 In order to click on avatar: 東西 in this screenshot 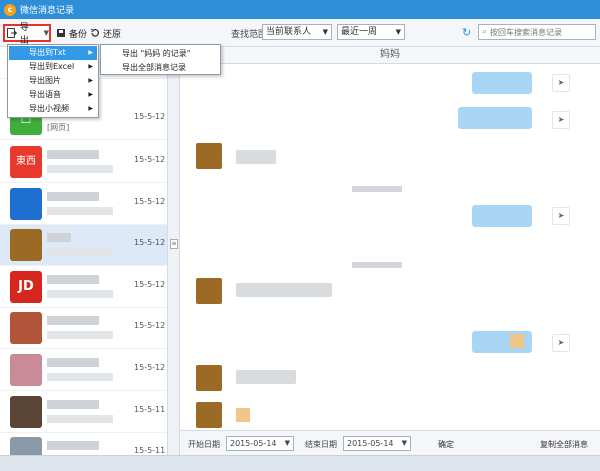, I will do `click(26, 162)`.